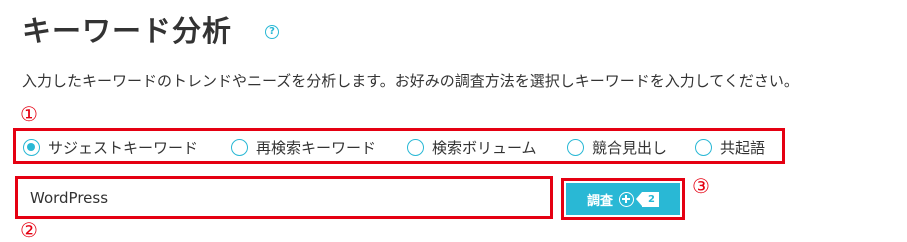 This screenshot has width=907, height=242. I want to click on radio-competitor-headings: 競合見出し, so click(617, 147).